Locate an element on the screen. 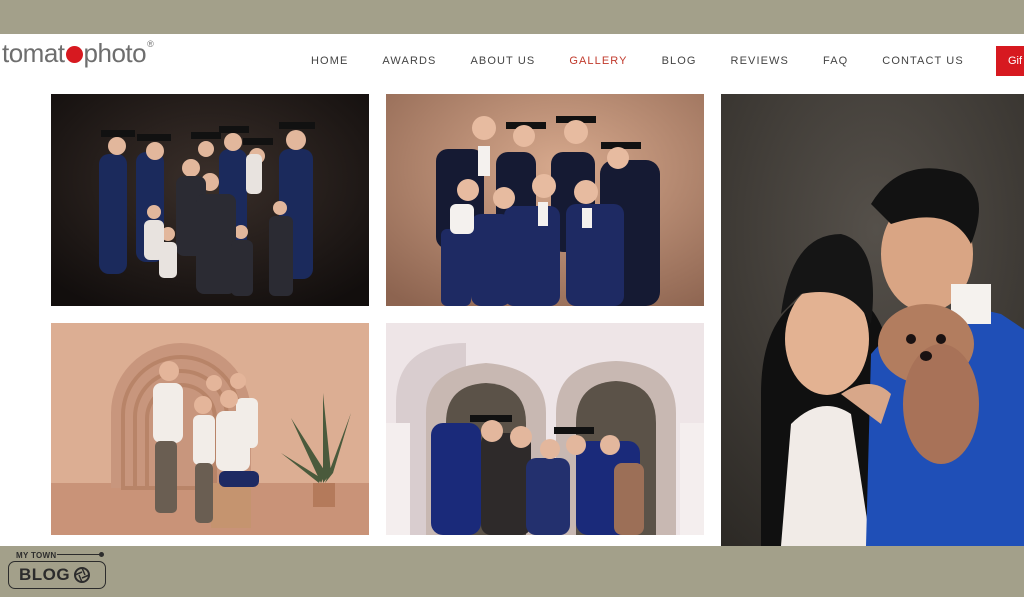 The width and height of the screenshot is (1024, 597). badge-line is located at coordinates (79, 554).